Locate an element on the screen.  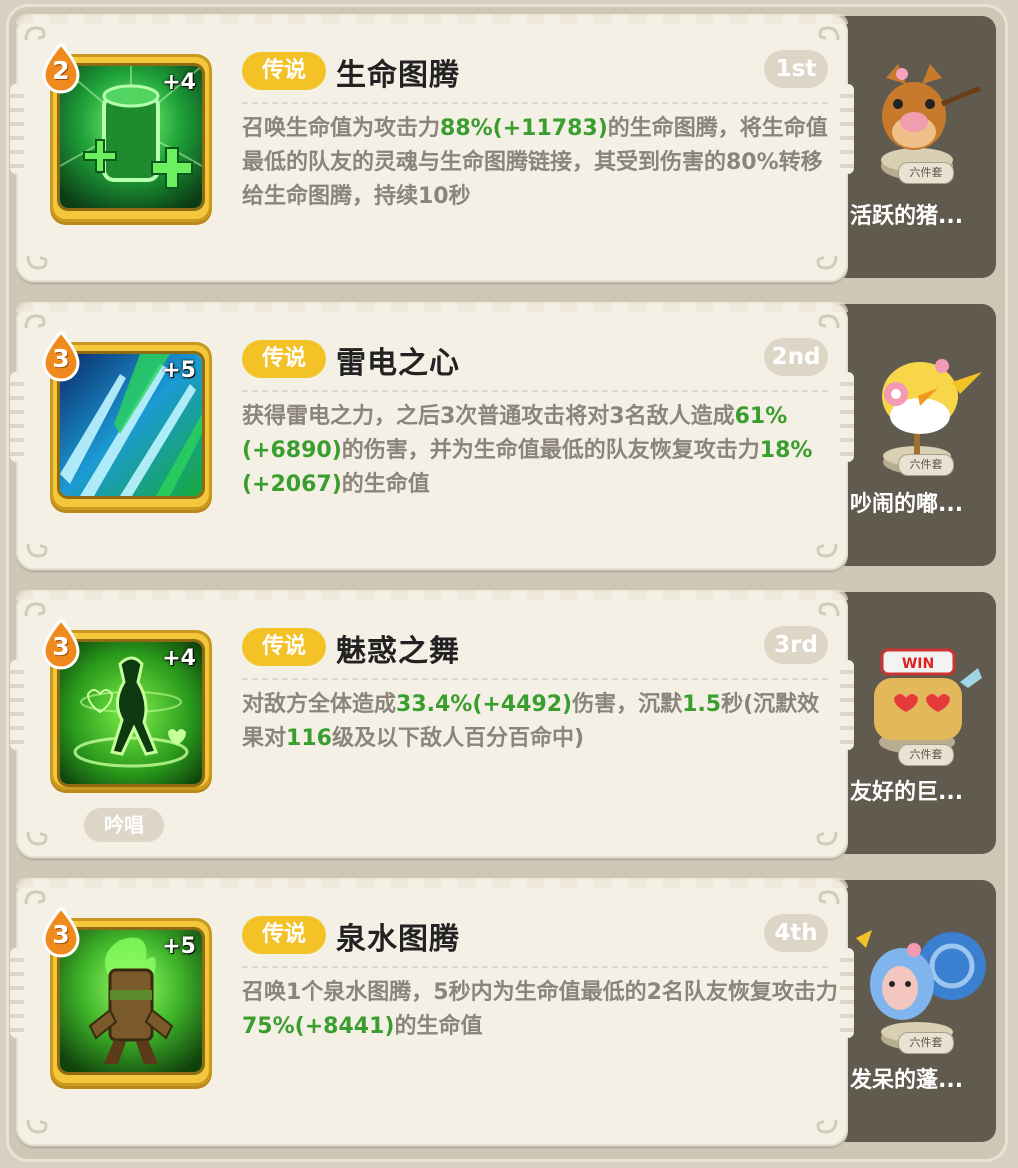
highlight-value: 88%(+11783) is located at coordinates (524, 128).